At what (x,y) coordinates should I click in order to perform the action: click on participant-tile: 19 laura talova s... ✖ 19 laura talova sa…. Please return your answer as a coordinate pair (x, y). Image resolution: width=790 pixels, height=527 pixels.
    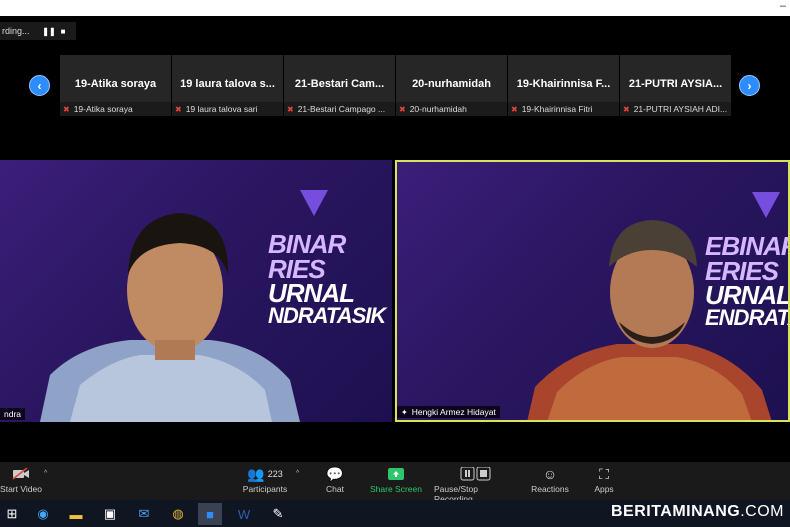
    Looking at the image, I should click on (227, 85).